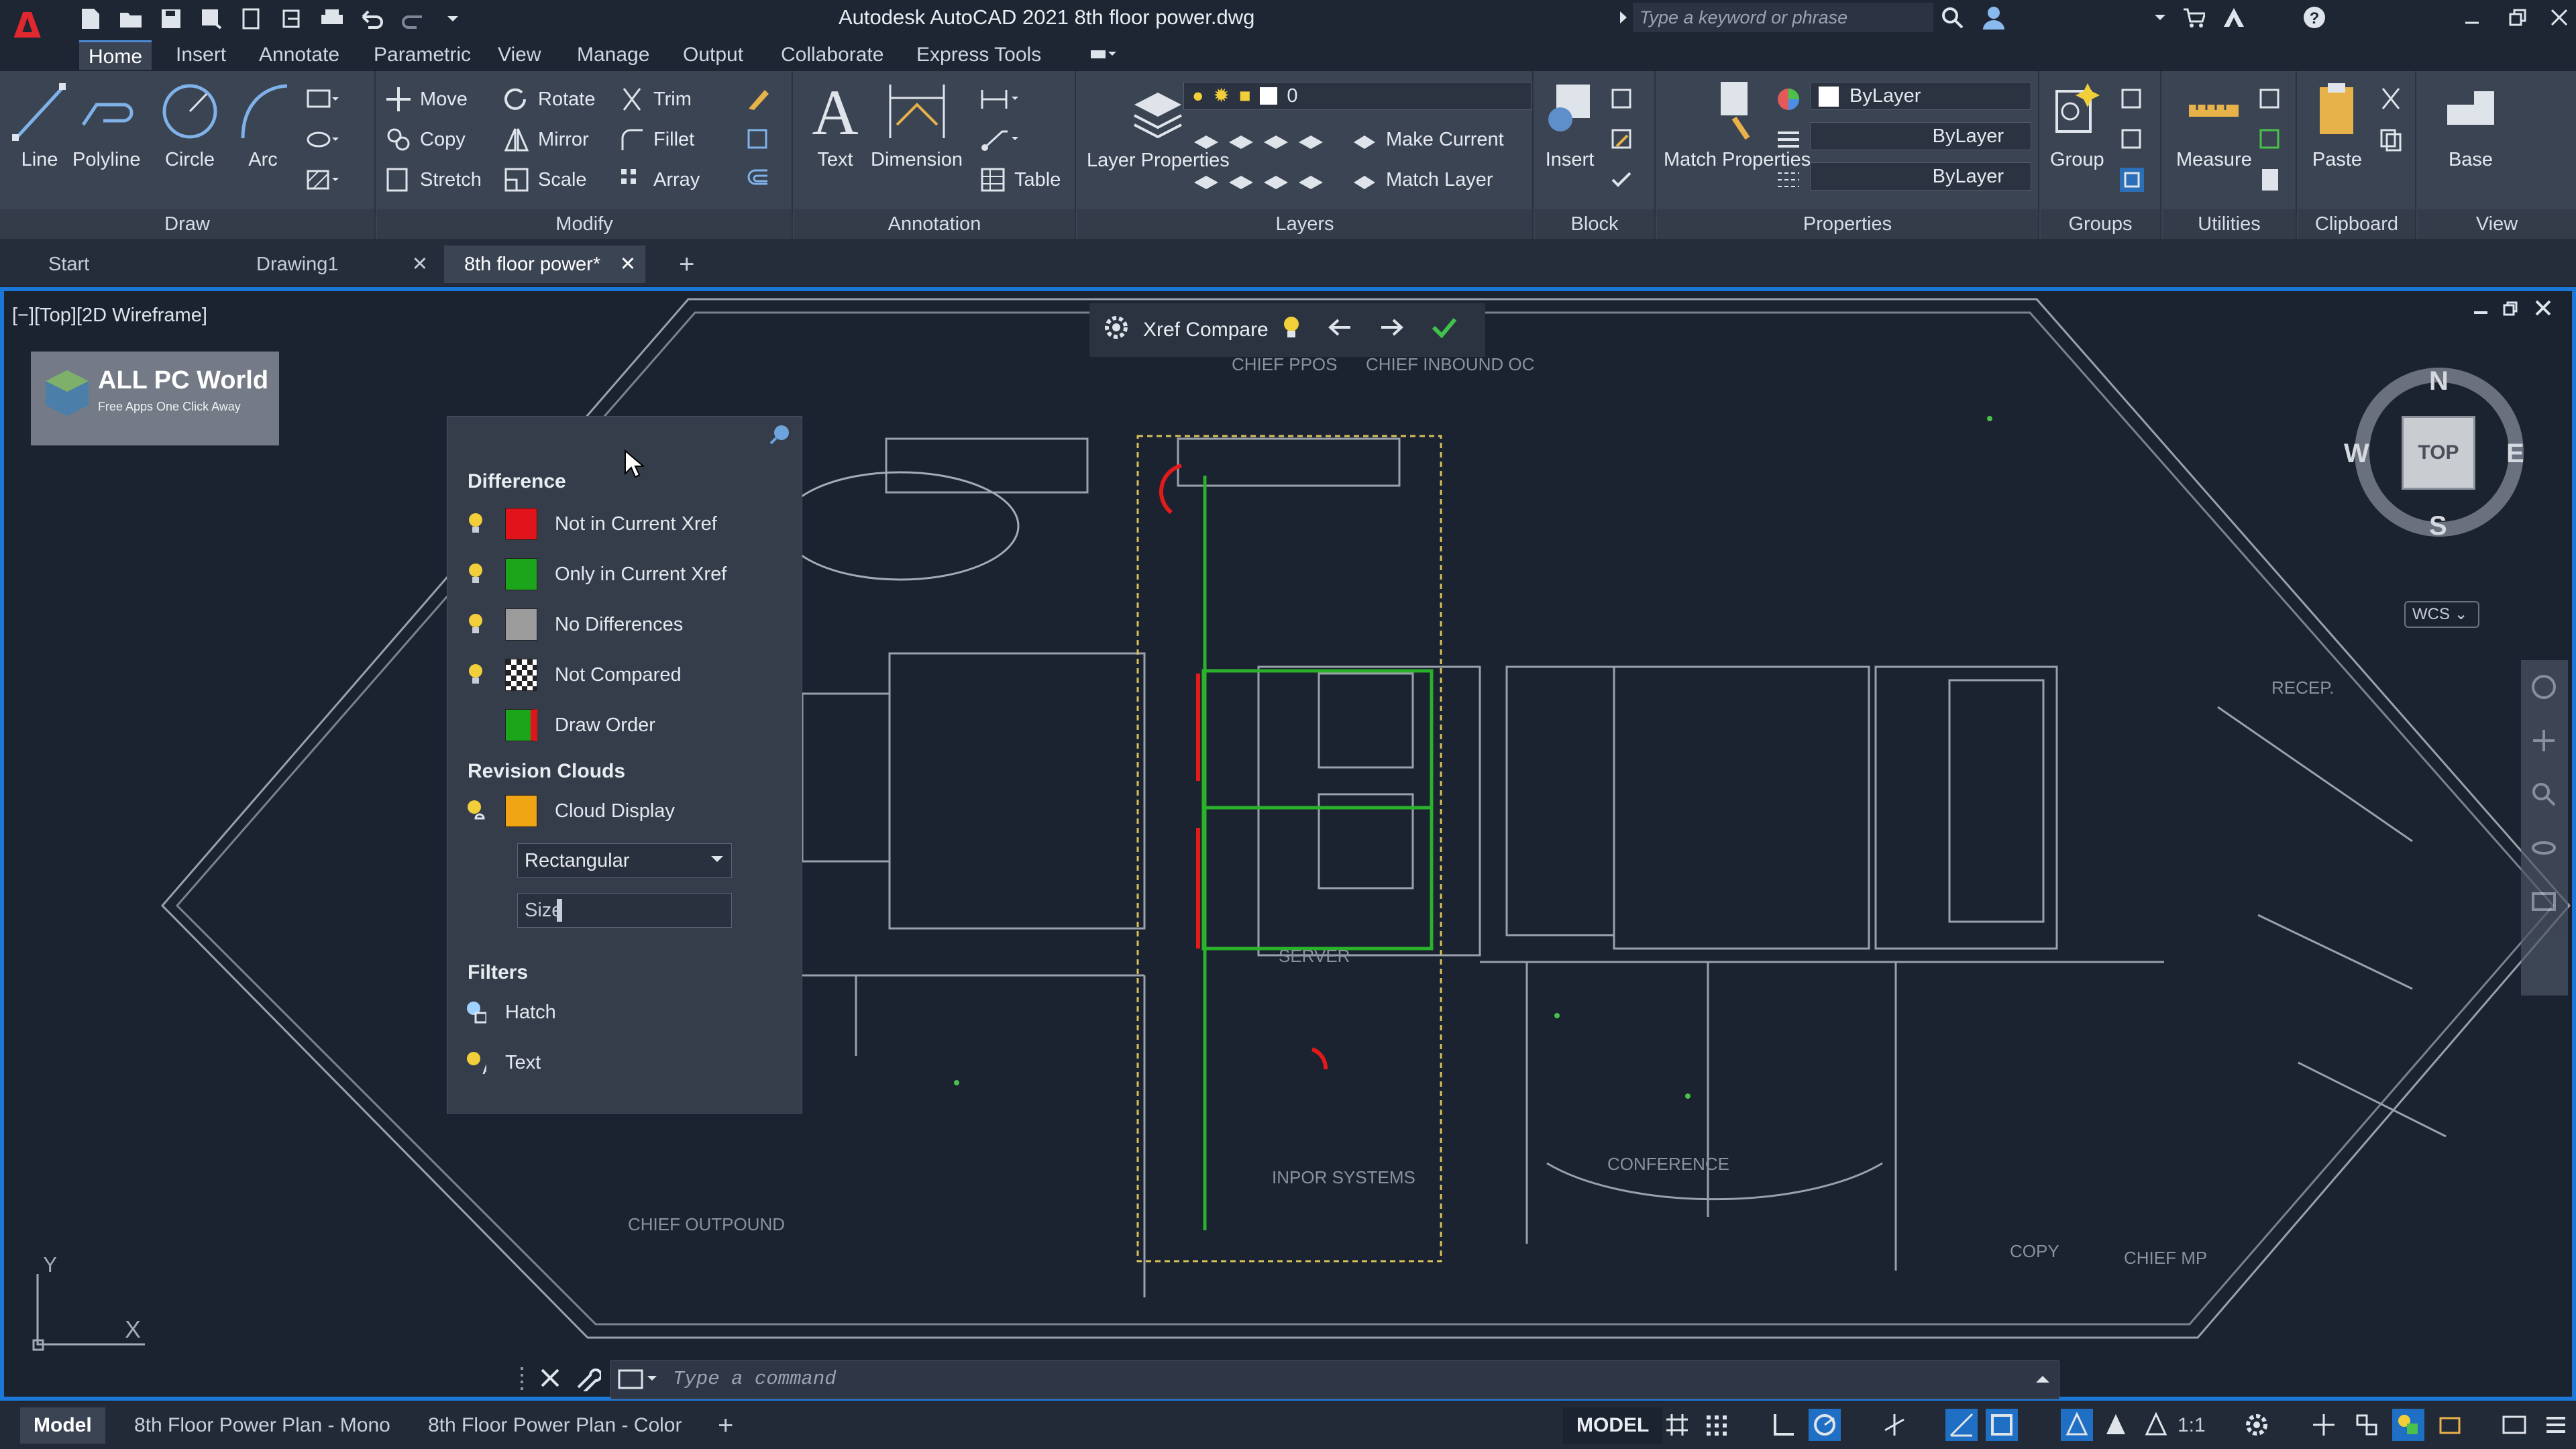  I want to click on save-as-icon, so click(211, 18).